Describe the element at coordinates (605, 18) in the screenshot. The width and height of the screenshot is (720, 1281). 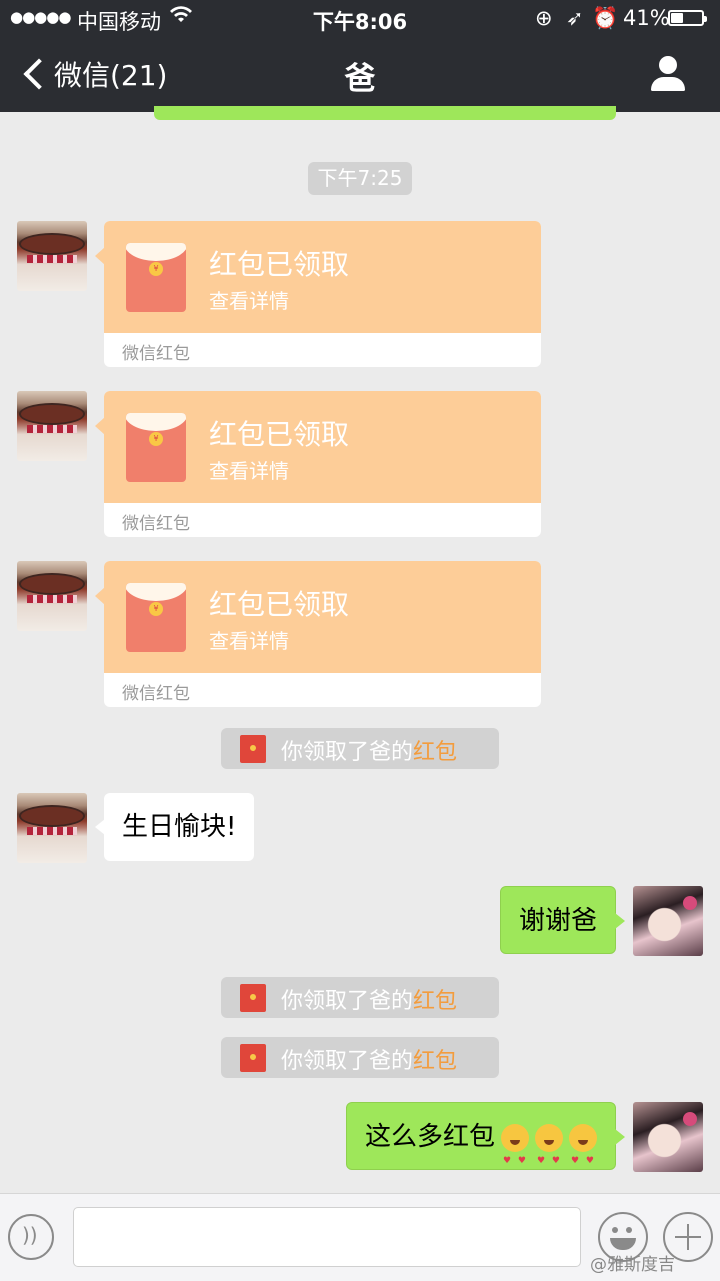
I see `alarm-icon: ⏰` at that location.